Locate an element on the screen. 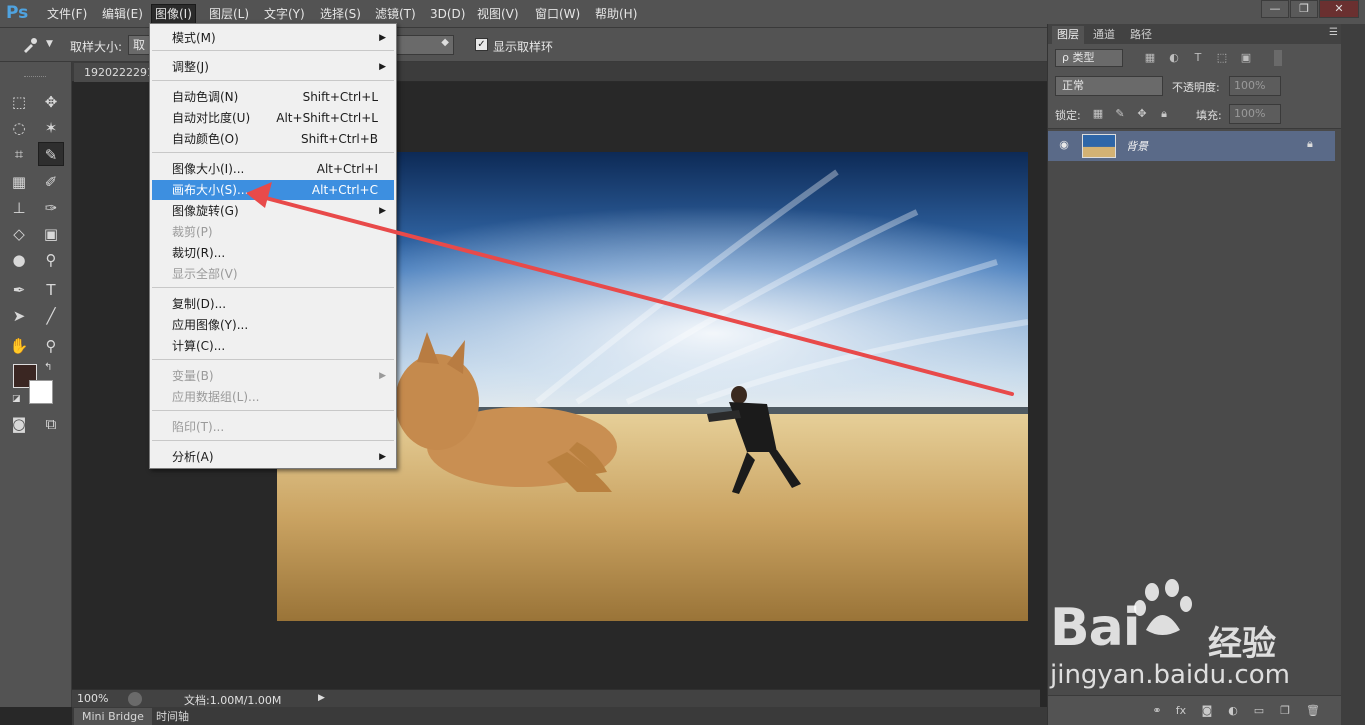  path-selection-tool-icon: ➤ is located at coordinates (19, 316).